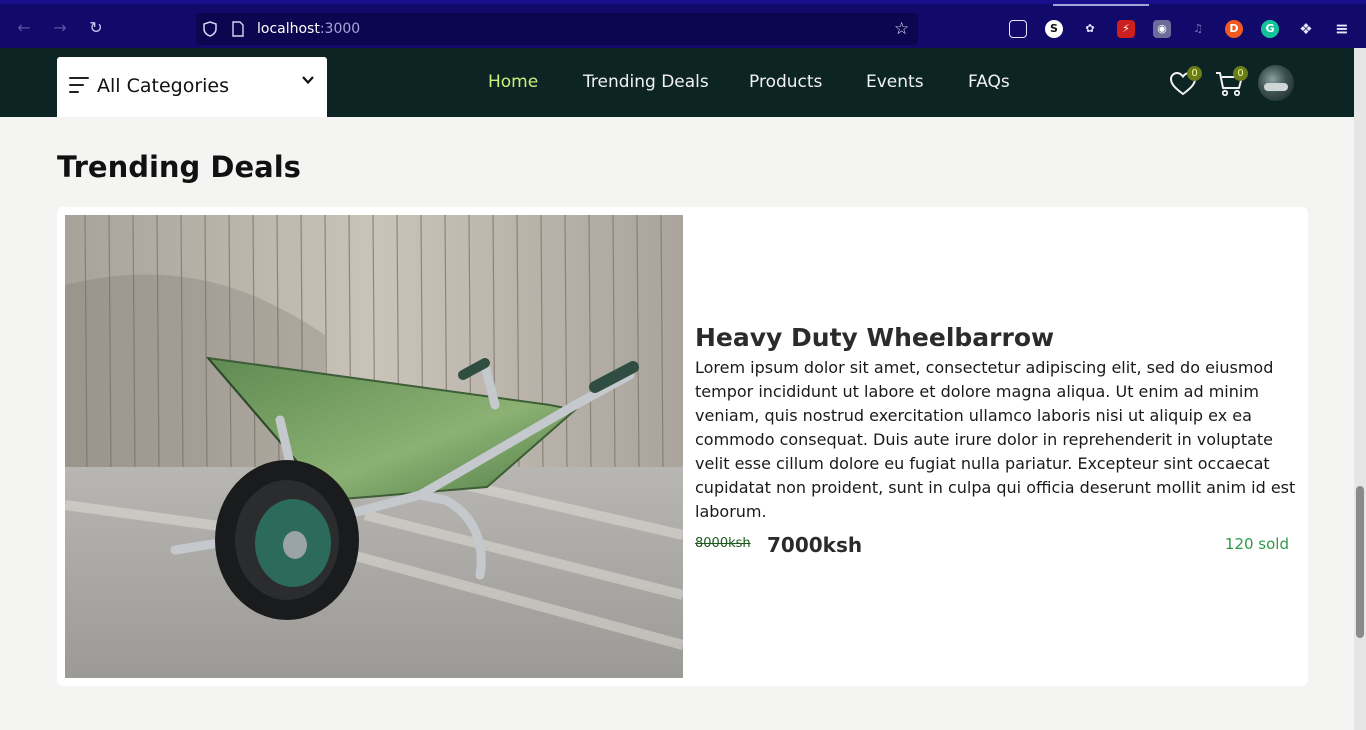  What do you see at coordinates (80, 85) in the screenshot?
I see `sort-lines-icon` at bounding box center [80, 85].